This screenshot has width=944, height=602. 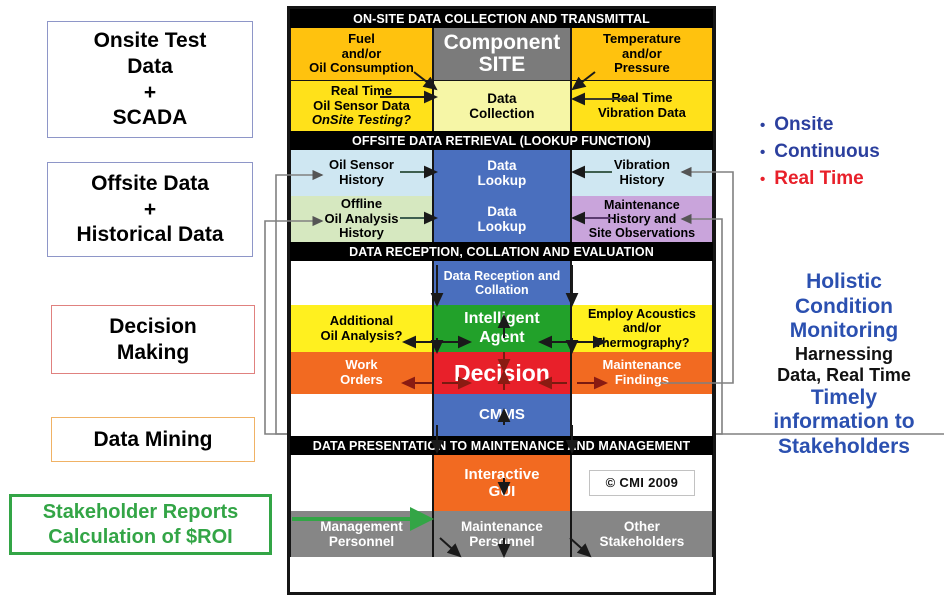 What do you see at coordinates (501, 18) in the screenshot?
I see `band-onsite-data-collection: ON-SITE DATA COLLECTION AND TRANSMITTAL` at bounding box center [501, 18].